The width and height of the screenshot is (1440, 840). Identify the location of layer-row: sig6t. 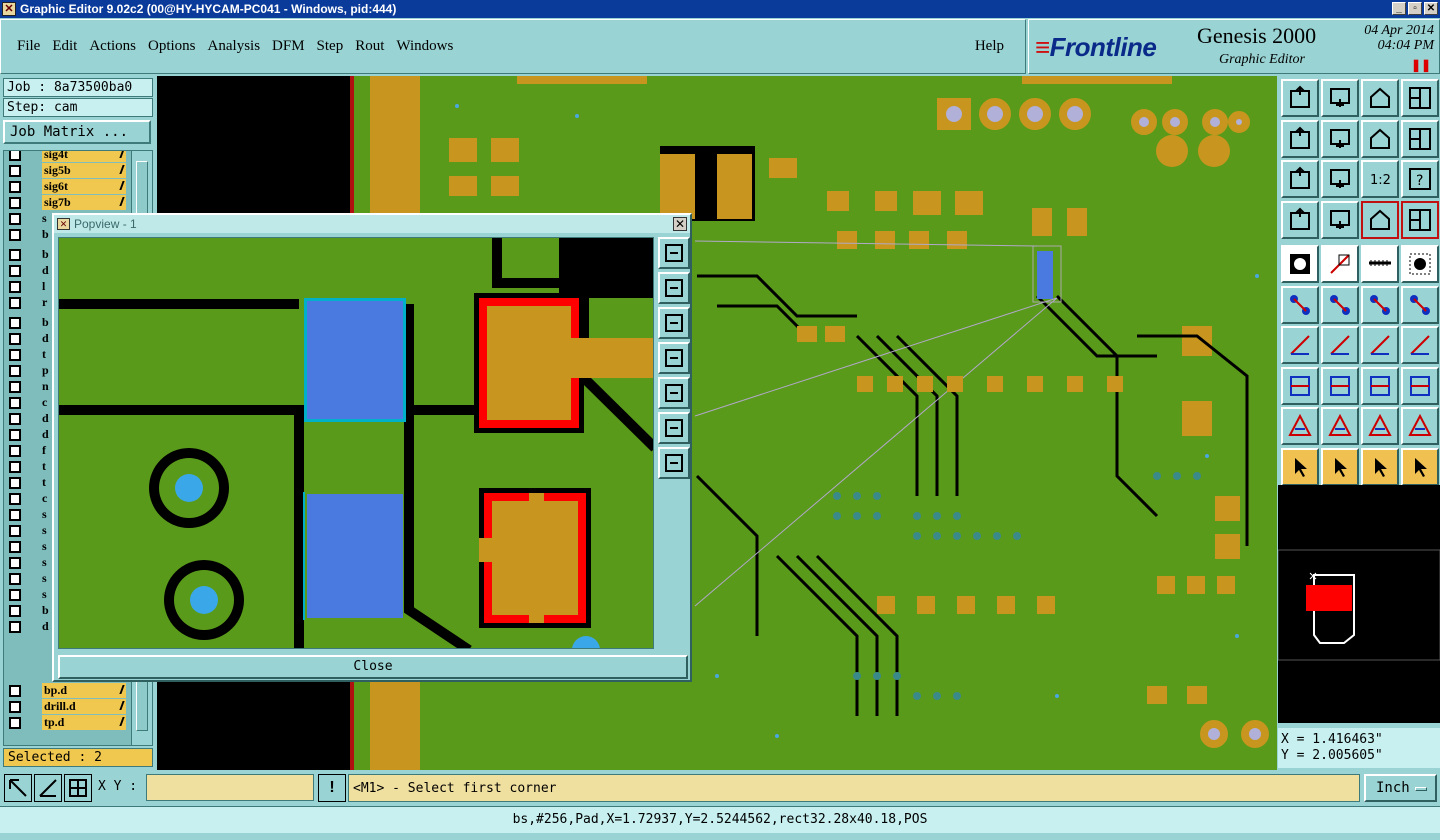
(66, 187).